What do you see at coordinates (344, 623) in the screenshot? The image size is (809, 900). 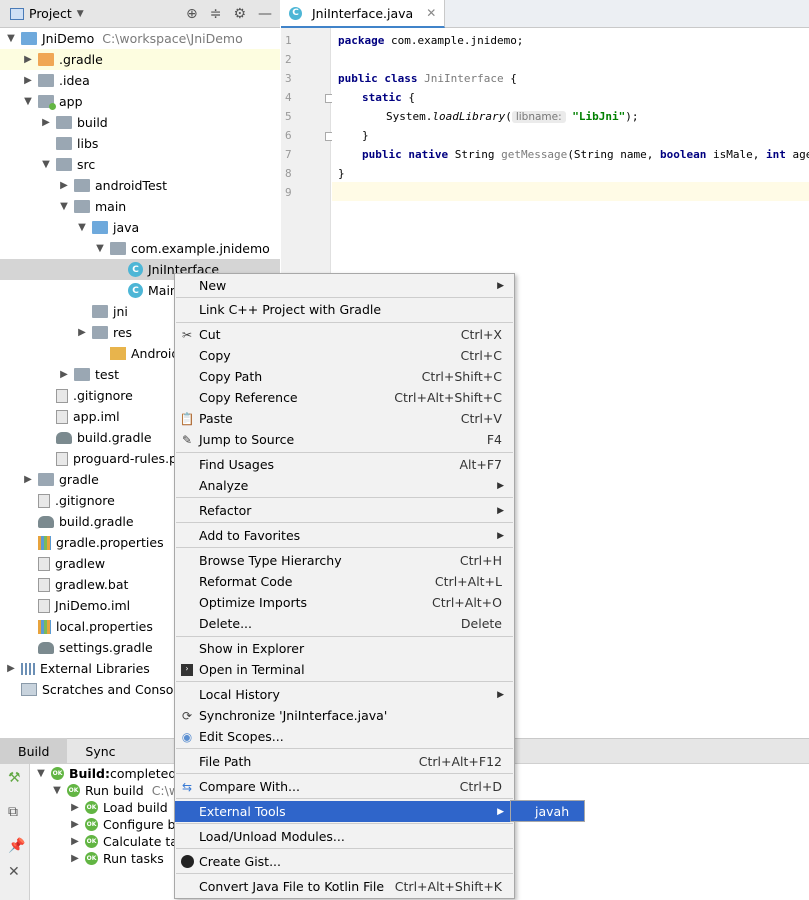 I see `menu-item-delete: Delete... Delete` at bounding box center [344, 623].